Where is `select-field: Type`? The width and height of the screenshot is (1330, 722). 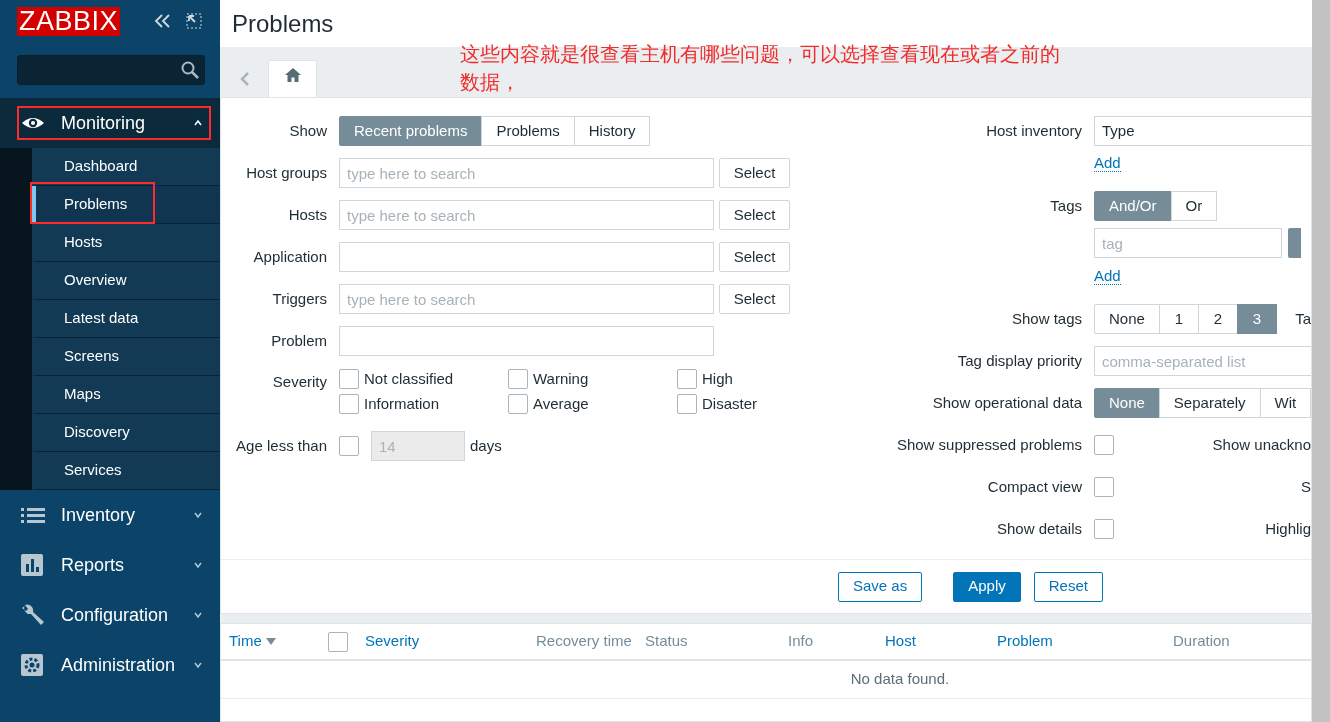
select-field: Type is located at coordinates (1202, 131).